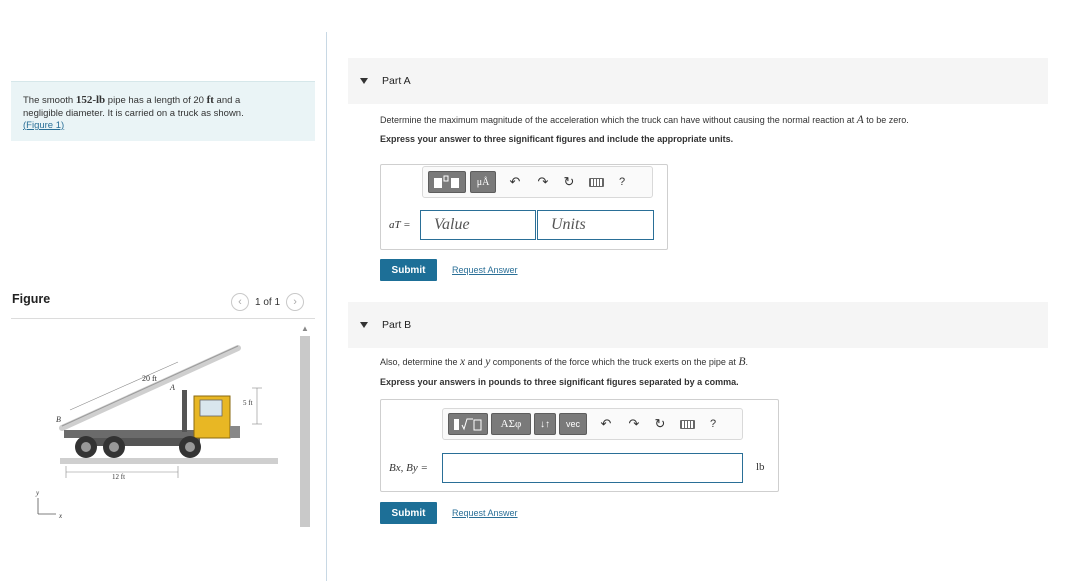 The width and height of the screenshot is (1090, 581). Describe the element at coordinates (90, 100) in the screenshot. I see `weight-value: 152-lb` at that location.